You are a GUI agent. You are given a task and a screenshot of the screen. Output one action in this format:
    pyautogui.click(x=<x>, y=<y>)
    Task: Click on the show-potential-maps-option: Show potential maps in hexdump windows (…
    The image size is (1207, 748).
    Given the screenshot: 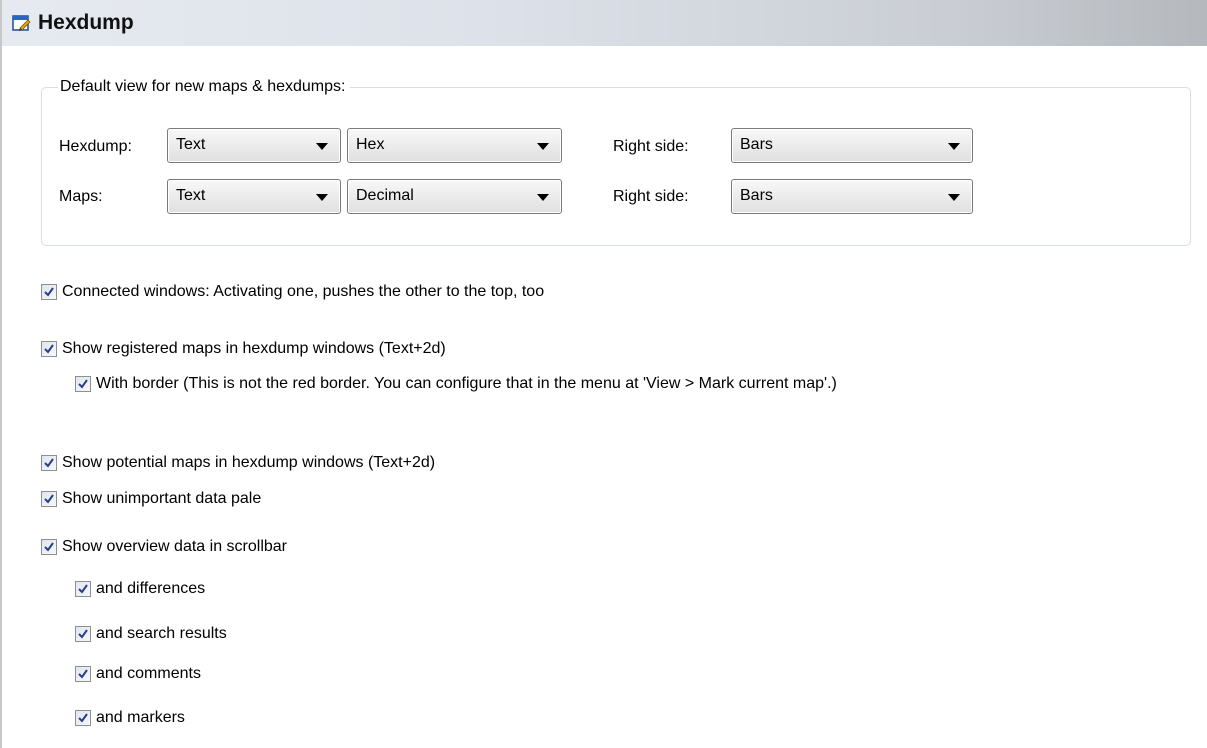 What is the action you would take?
    pyautogui.click(x=238, y=463)
    